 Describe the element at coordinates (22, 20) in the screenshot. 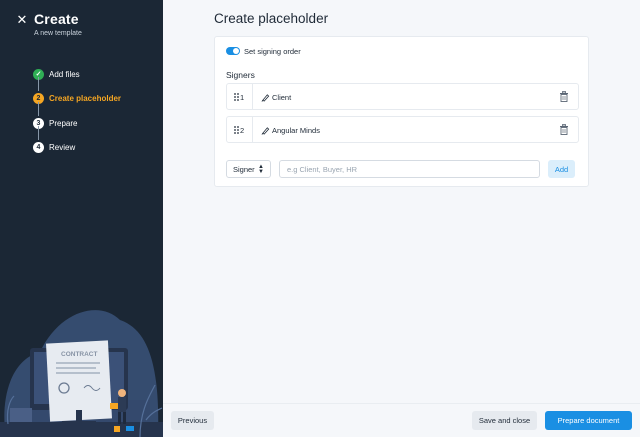

I see `close-icon: ✕` at that location.